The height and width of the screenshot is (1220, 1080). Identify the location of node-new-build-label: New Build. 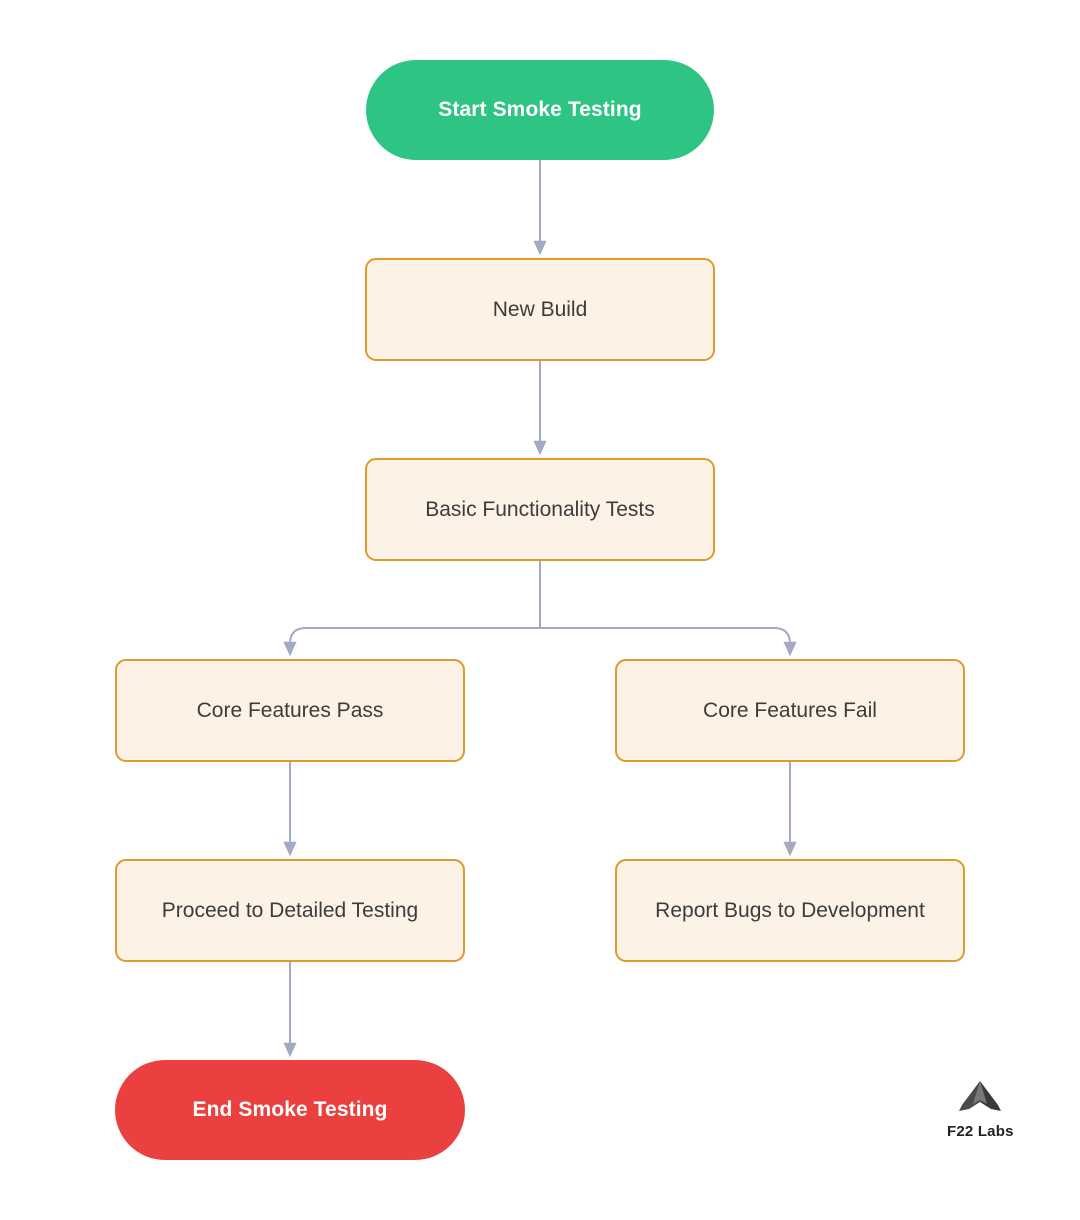
(540, 309).